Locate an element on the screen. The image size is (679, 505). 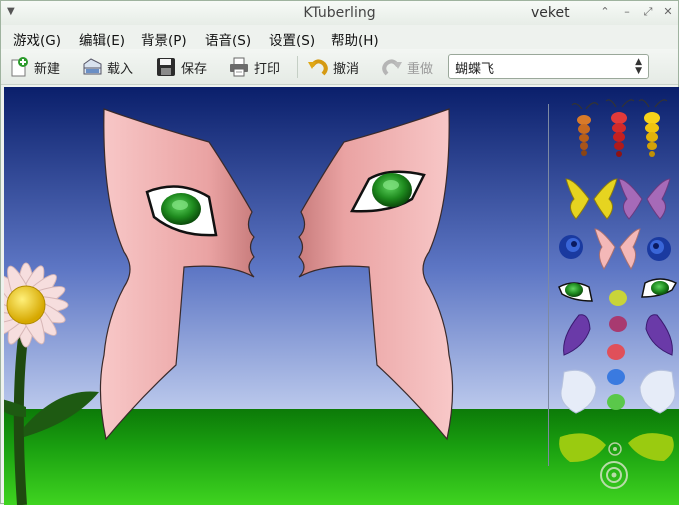
menu-bar: 游戏(G) 编辑(E) 背景(P) 语音(S) 设置(S) 帮助(H) is located at coordinates (339, 37).